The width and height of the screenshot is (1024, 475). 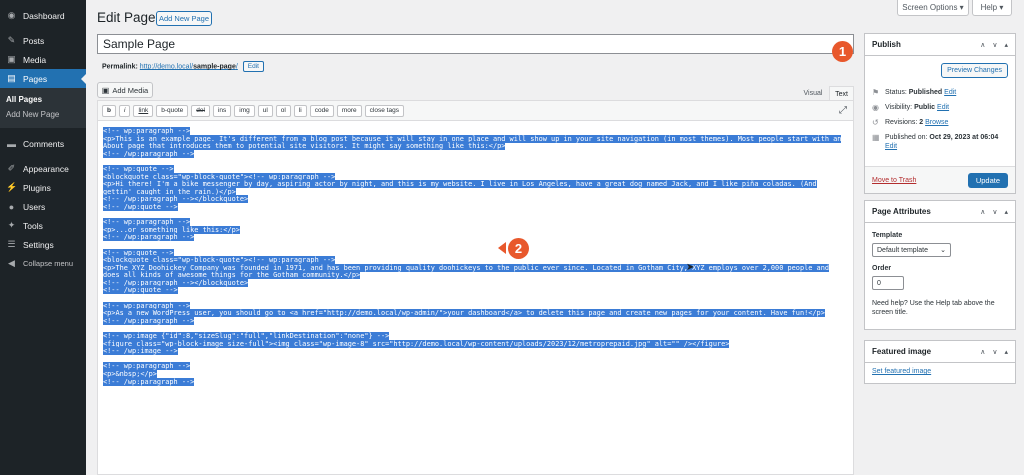 I want to click on media-icon: ▣, so click(x=105, y=90).